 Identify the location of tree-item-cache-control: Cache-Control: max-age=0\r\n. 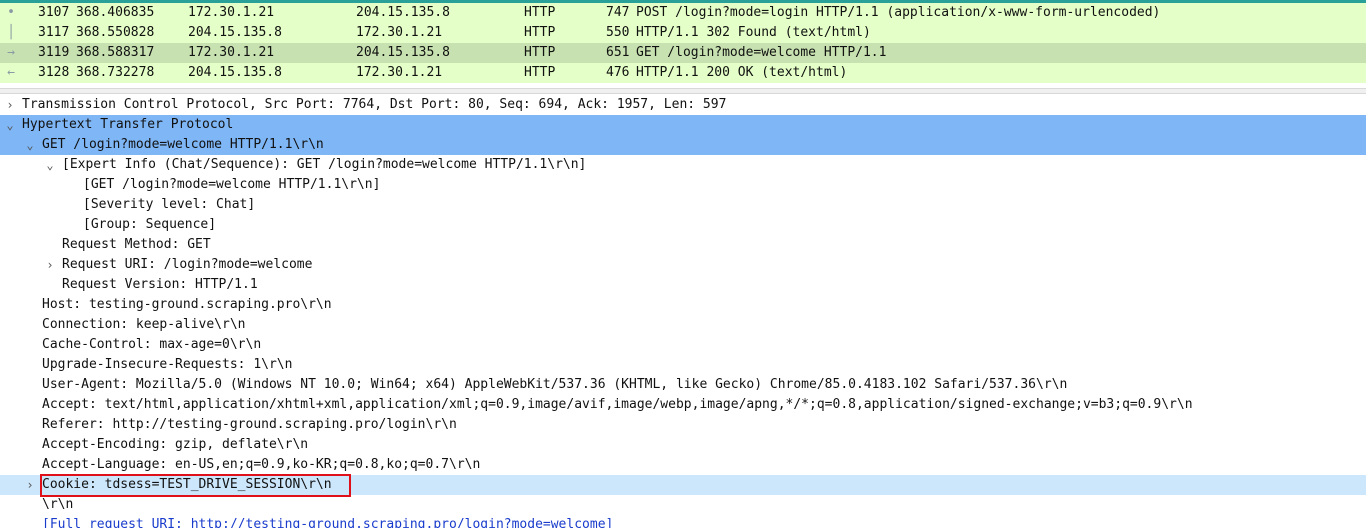
(683, 345).